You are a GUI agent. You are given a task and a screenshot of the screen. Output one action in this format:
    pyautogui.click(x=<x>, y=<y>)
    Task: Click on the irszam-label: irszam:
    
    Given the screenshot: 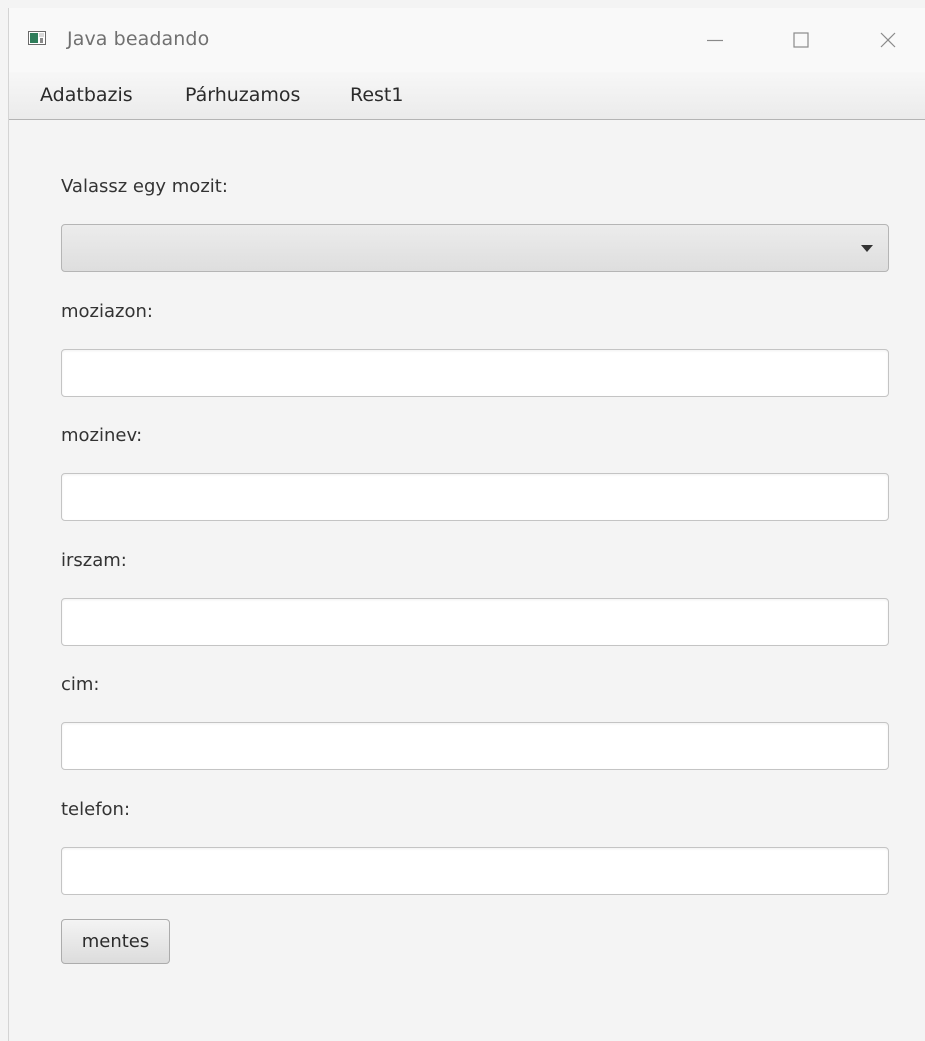 What is the action you would take?
    pyautogui.click(x=94, y=560)
    